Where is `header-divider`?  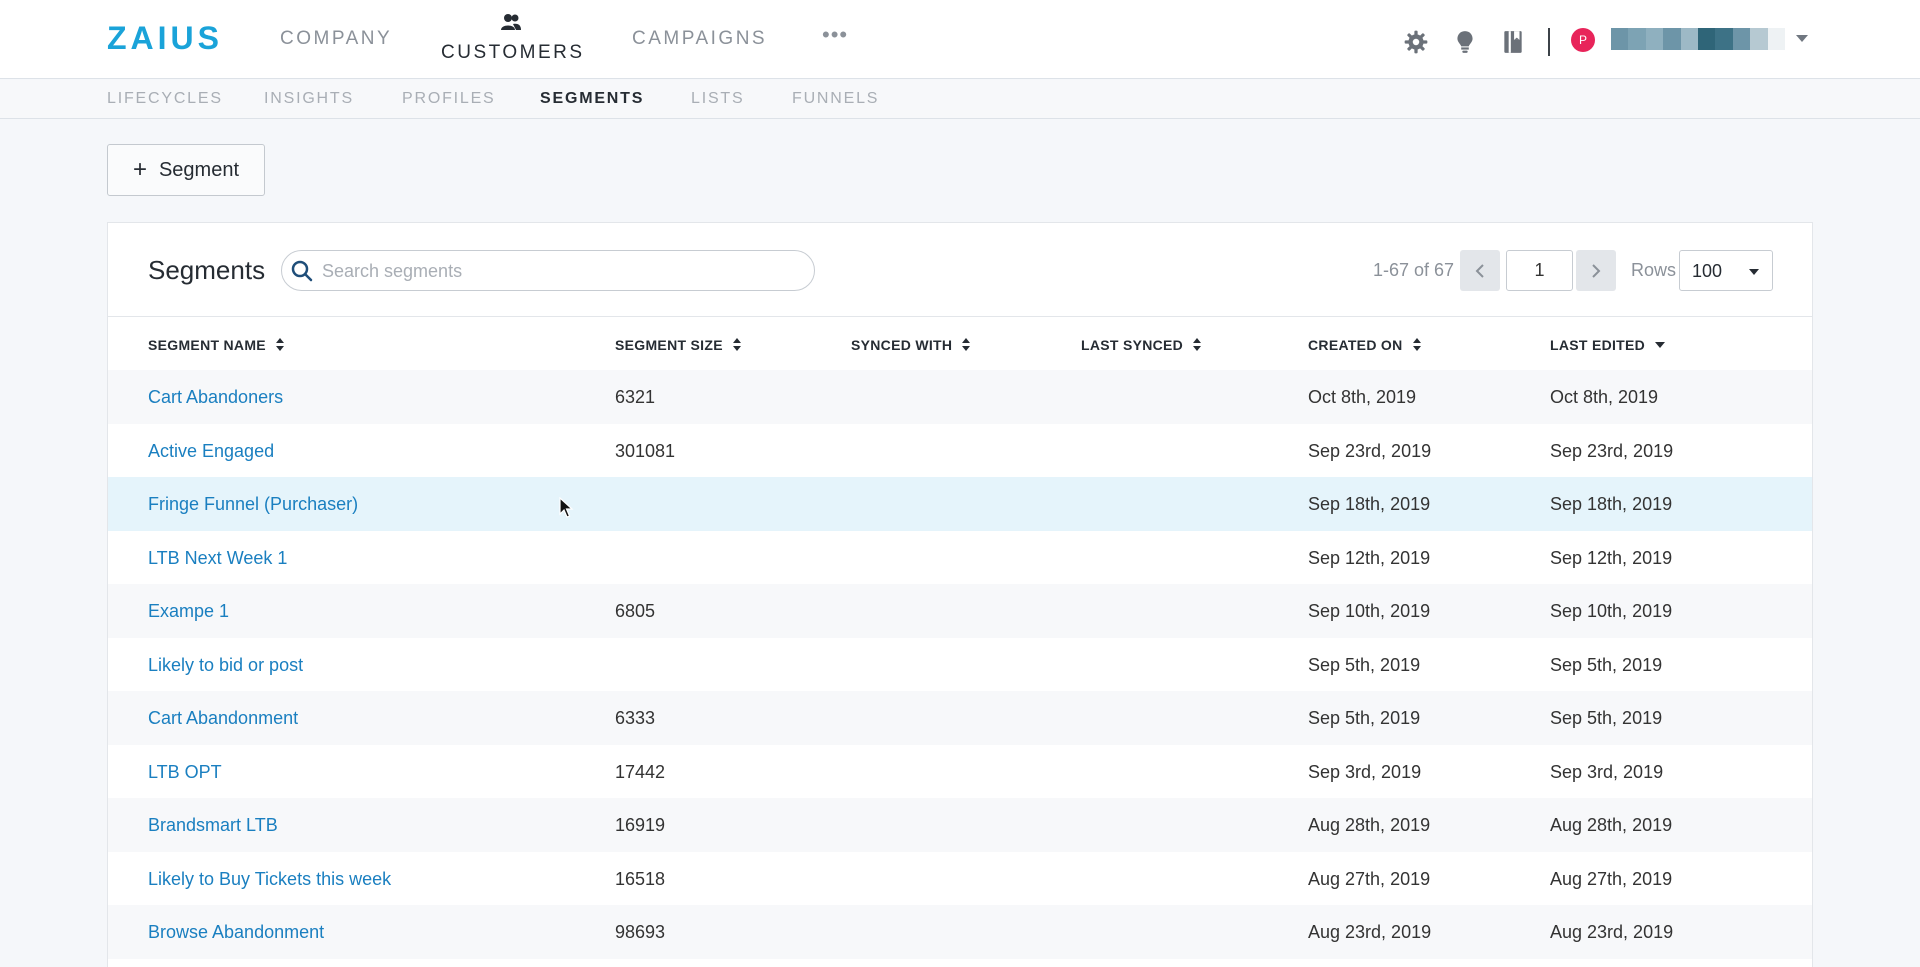
header-divider is located at coordinates (1549, 42).